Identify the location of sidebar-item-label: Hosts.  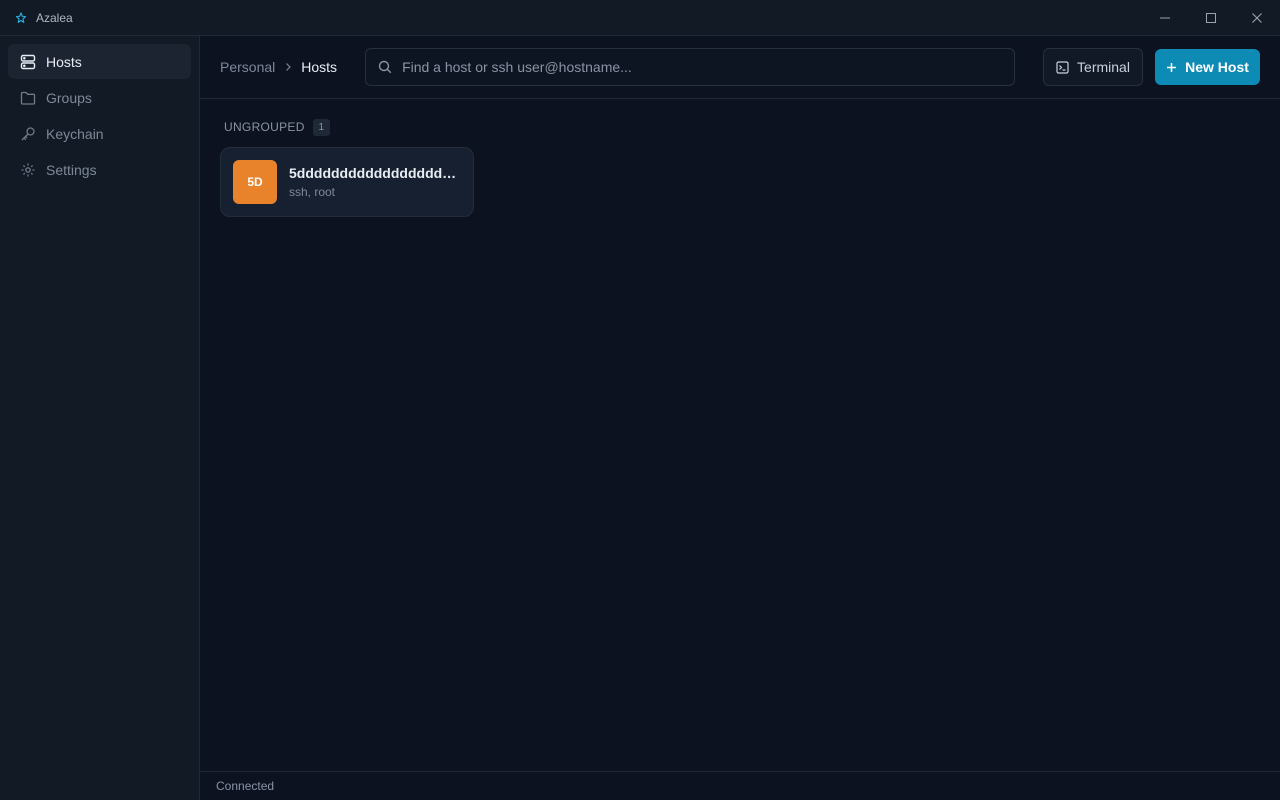
(64, 61).